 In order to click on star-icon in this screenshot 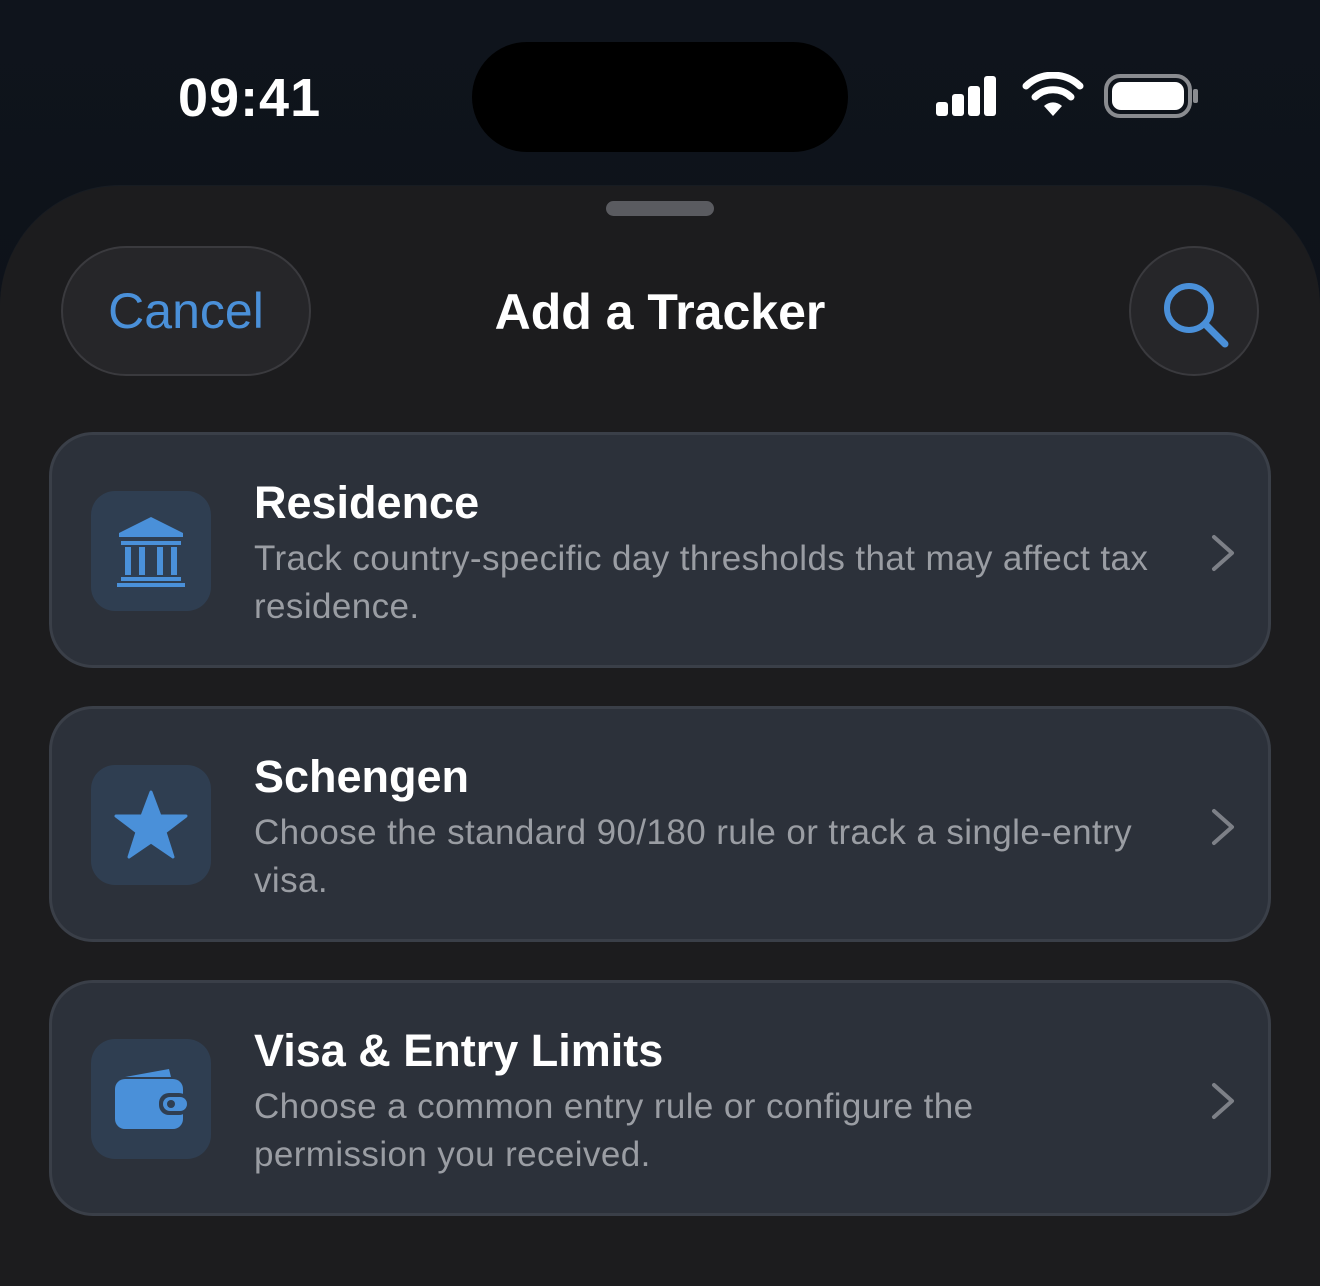, I will do `click(151, 824)`.